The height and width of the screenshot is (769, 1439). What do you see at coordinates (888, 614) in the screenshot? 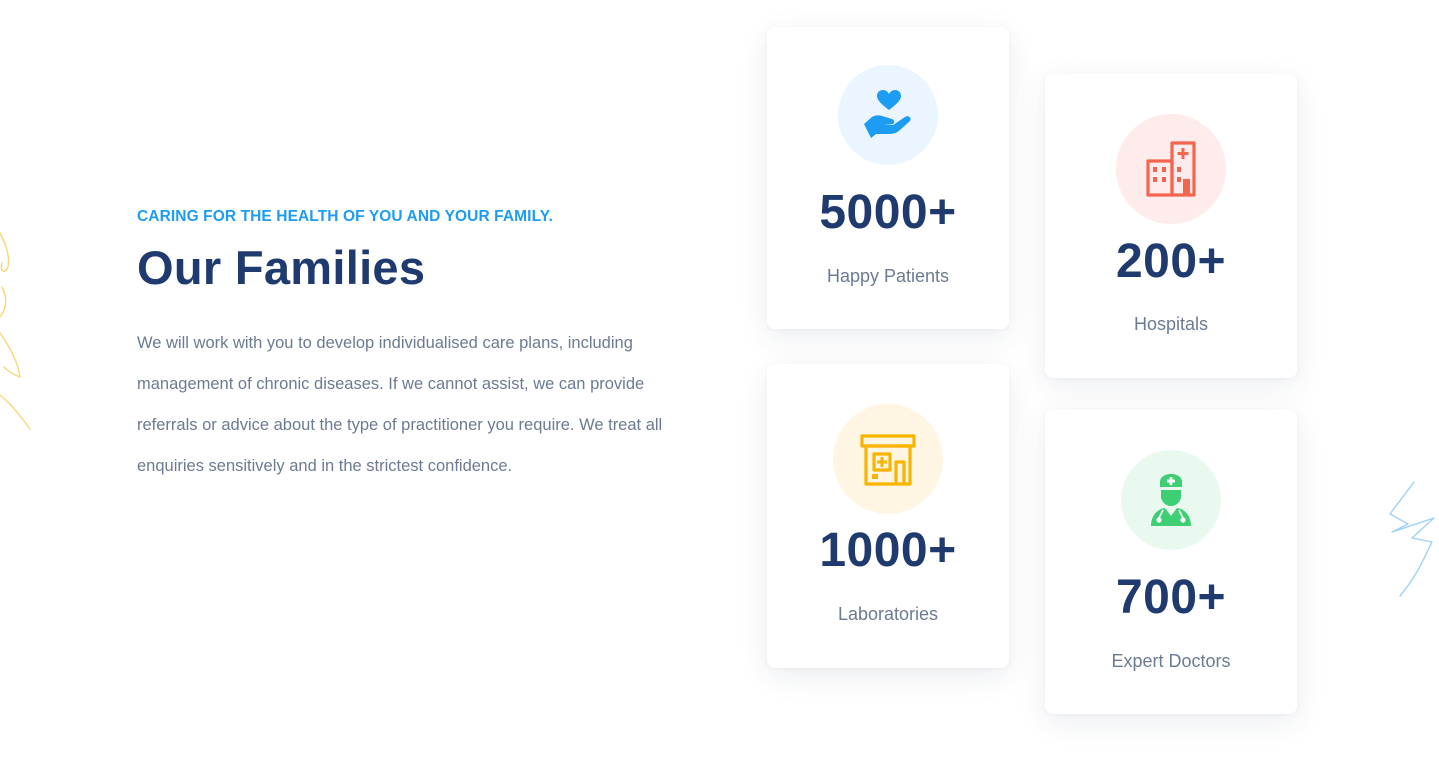
I see `stat-label: Laboratories` at bounding box center [888, 614].